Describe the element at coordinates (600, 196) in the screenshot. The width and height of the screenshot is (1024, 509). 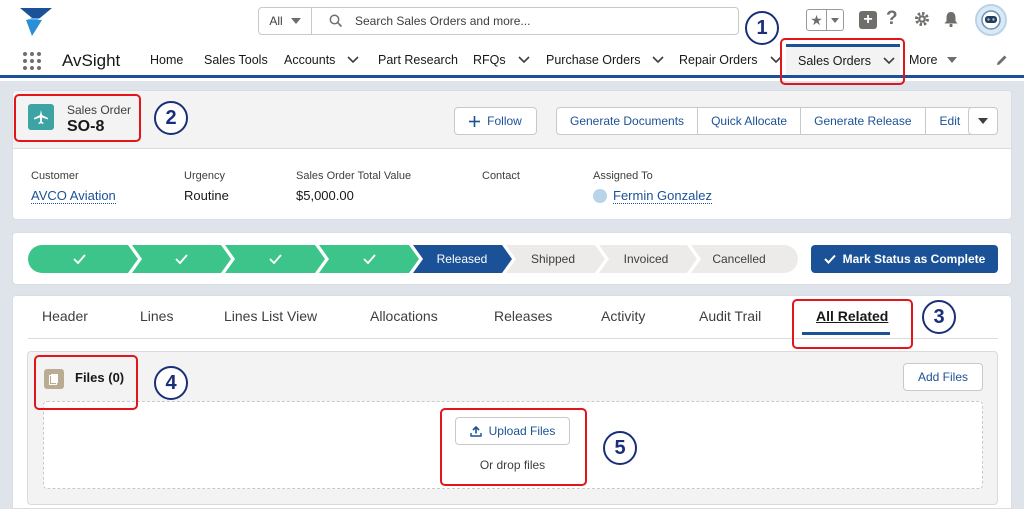
I see `user-avatar-icon` at that location.